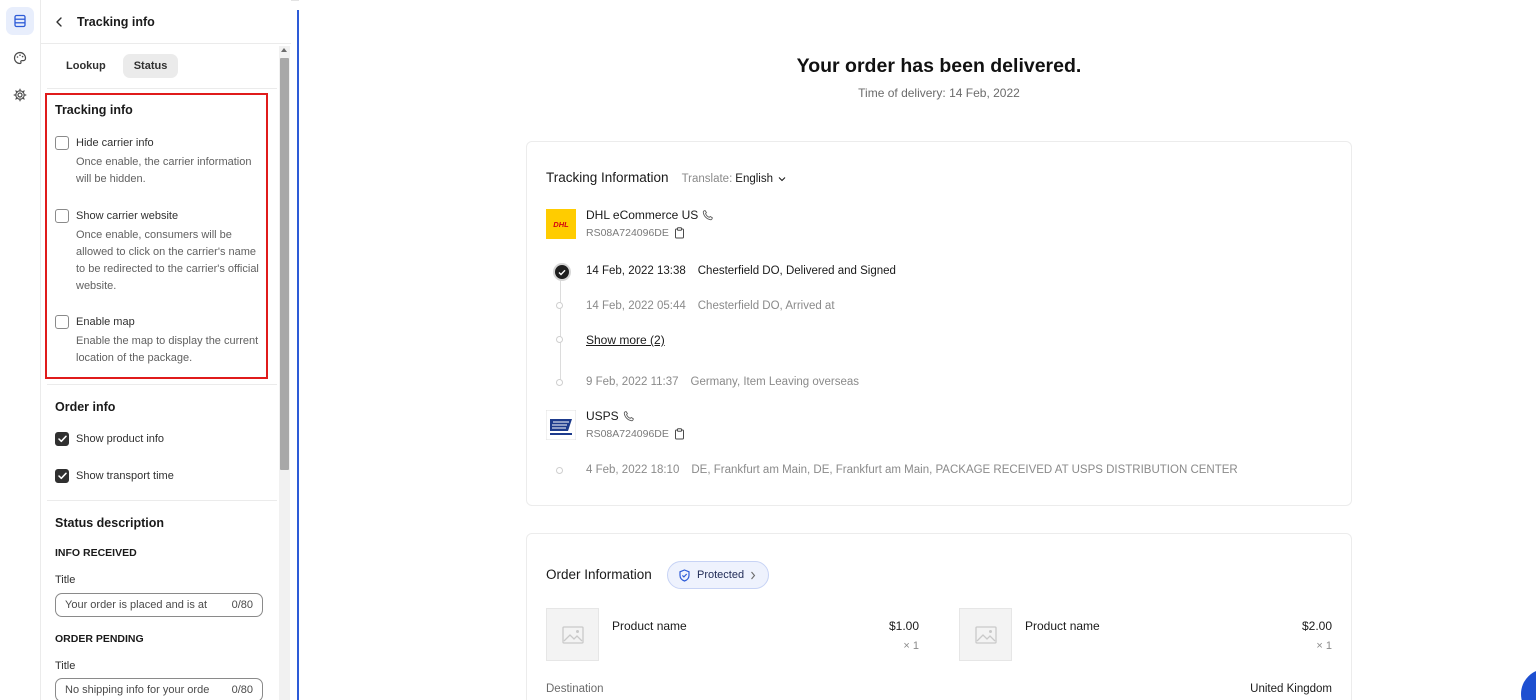  I want to click on theme-nav-button, so click(20, 58).